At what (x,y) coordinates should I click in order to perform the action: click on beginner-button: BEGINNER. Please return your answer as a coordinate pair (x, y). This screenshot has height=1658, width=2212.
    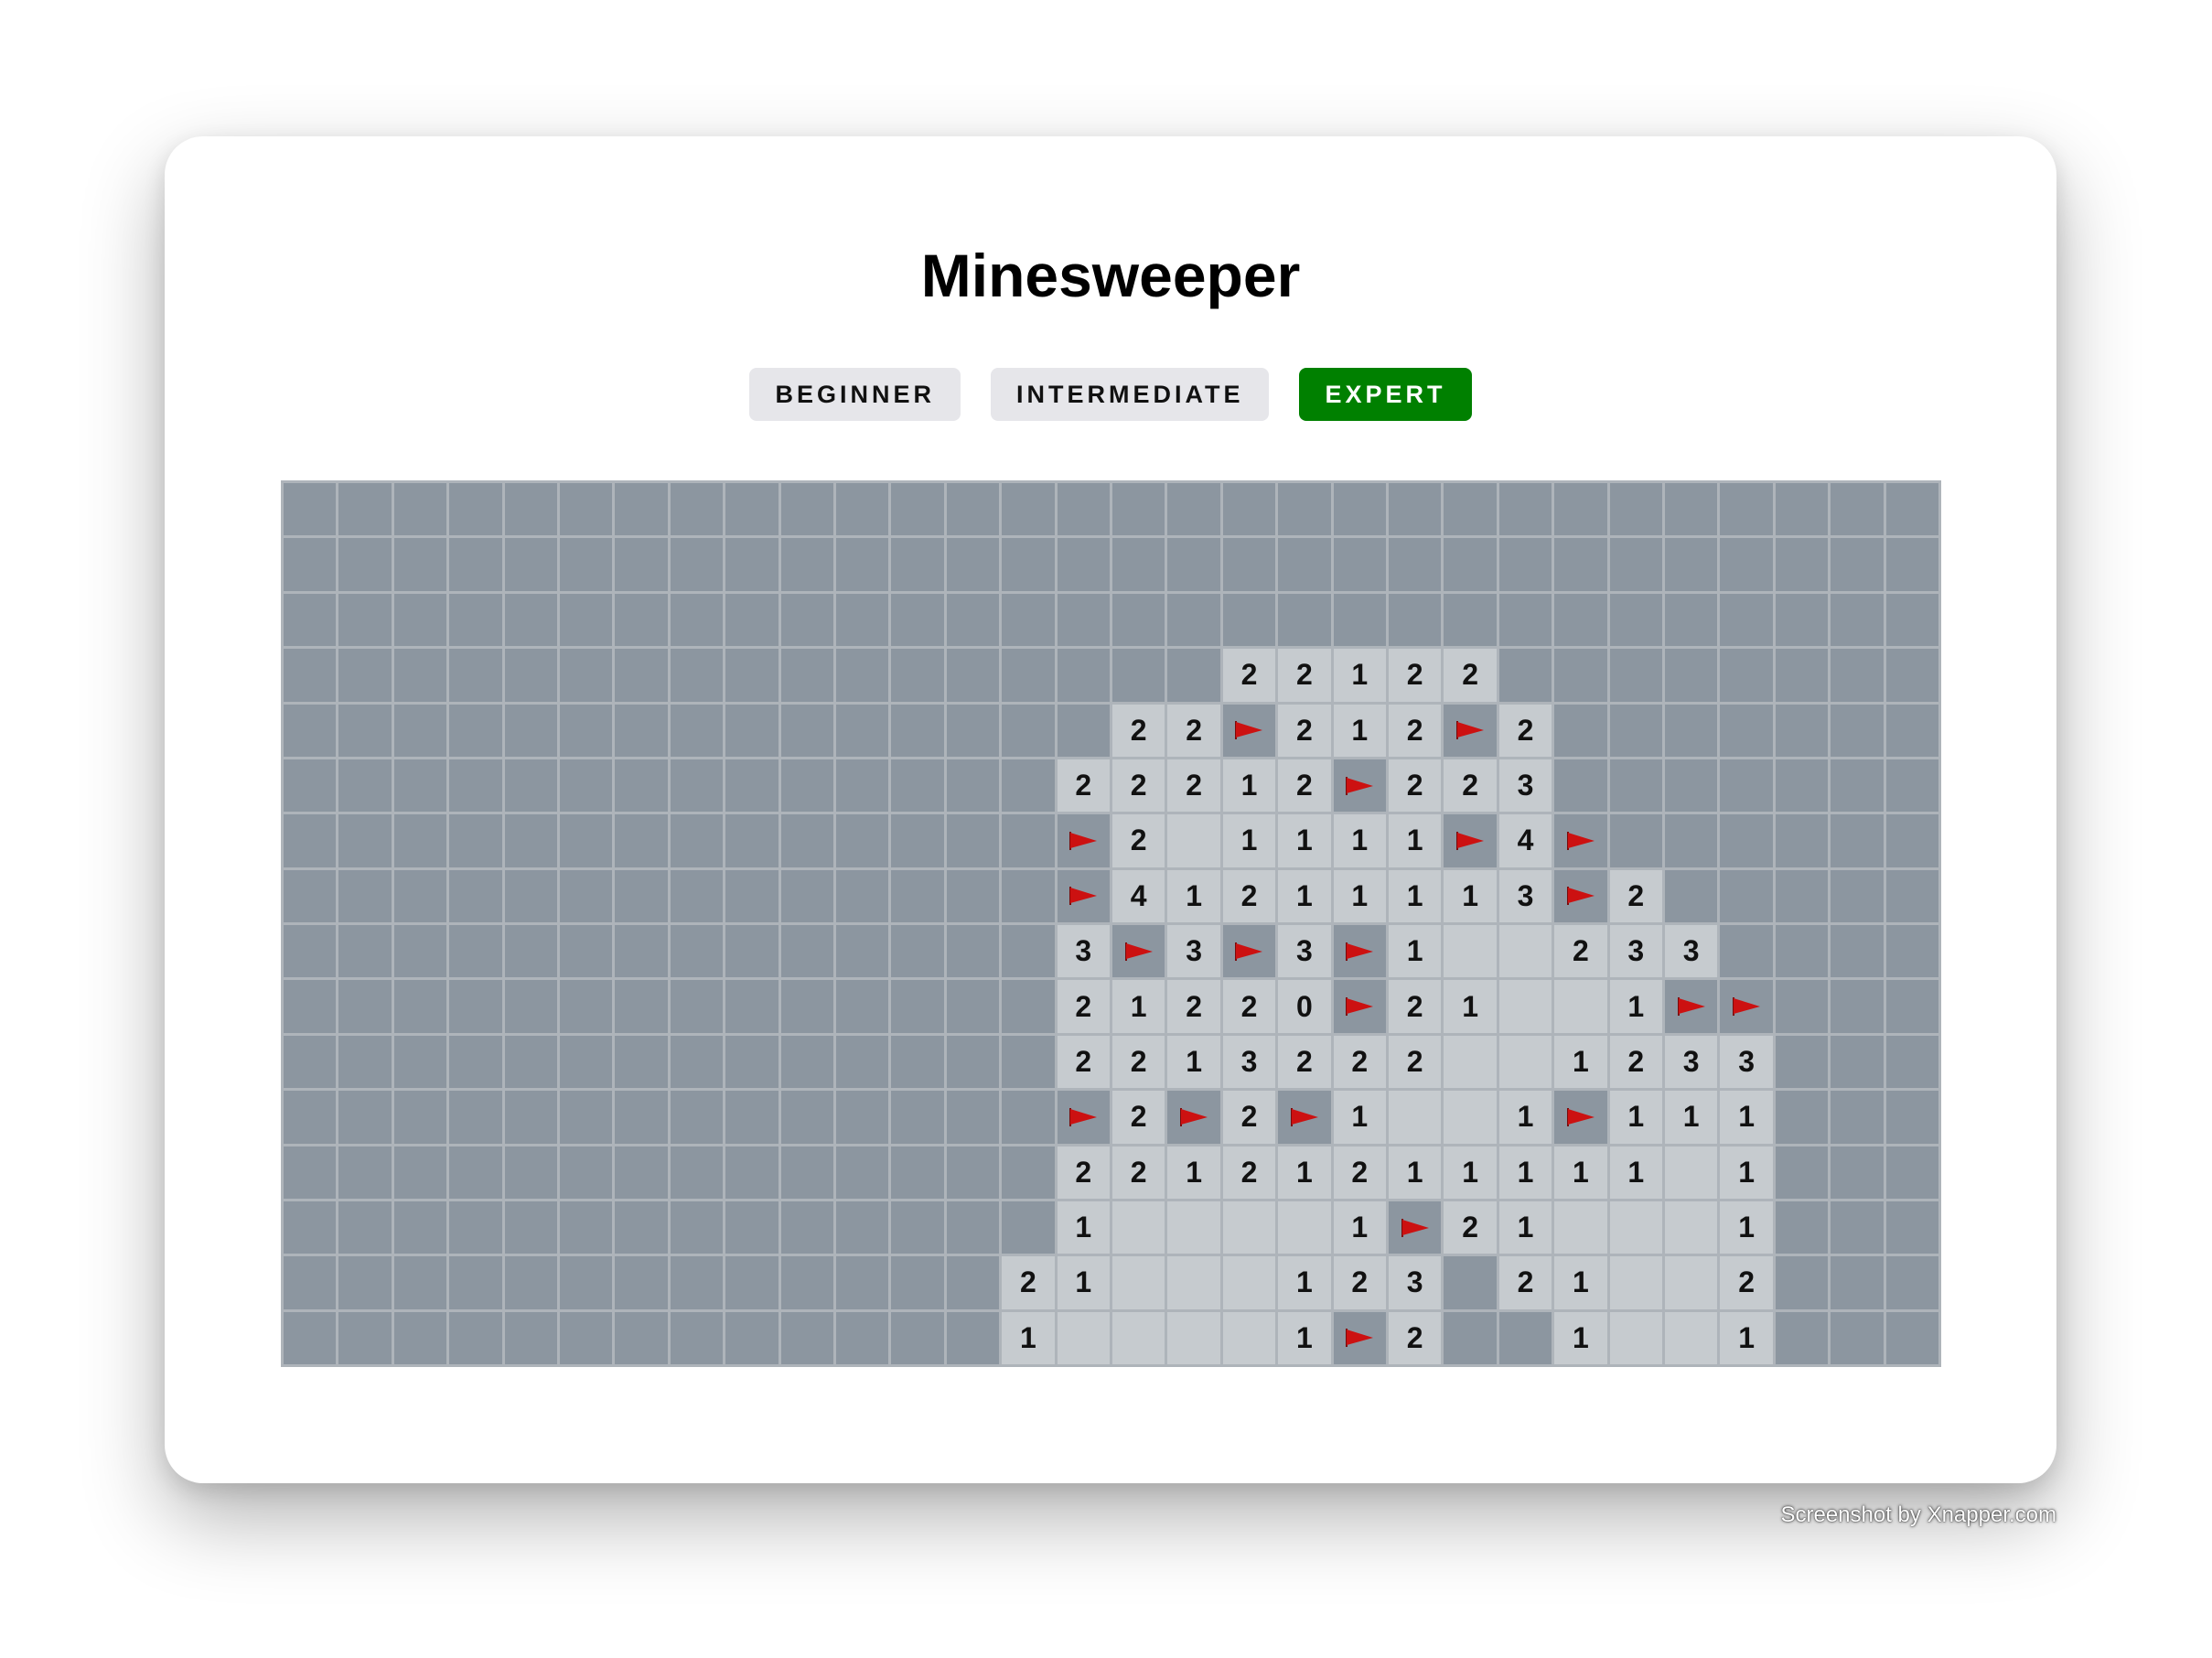
    Looking at the image, I should click on (855, 394).